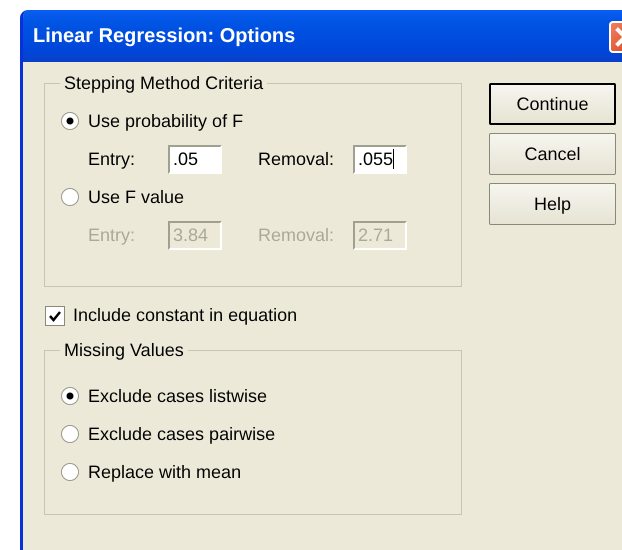 This screenshot has height=550, width=622. What do you see at coordinates (164, 36) in the screenshot?
I see `window-title: Linear Regression: Options` at bounding box center [164, 36].